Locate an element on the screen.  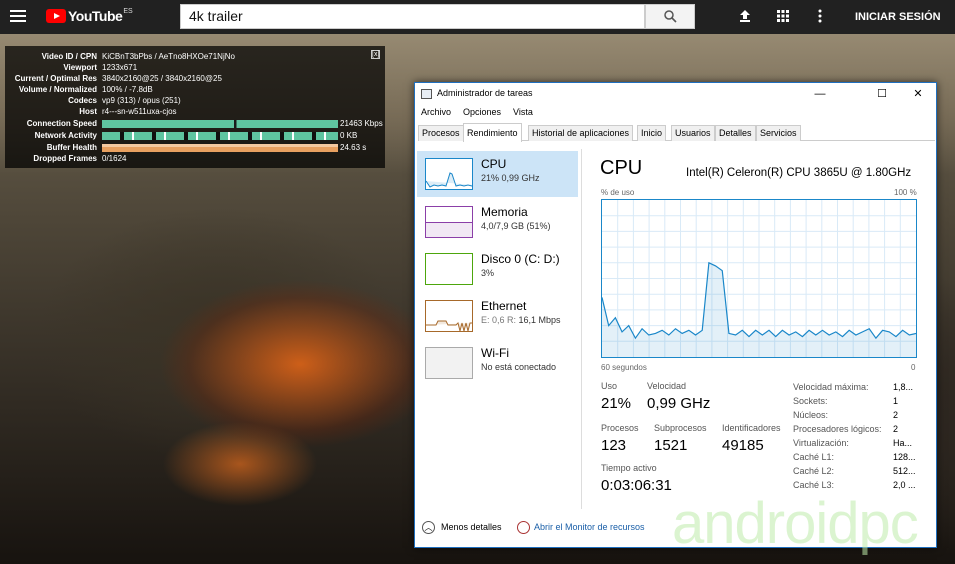
spec-label: Caché L2: is located at coordinates (814, 471).